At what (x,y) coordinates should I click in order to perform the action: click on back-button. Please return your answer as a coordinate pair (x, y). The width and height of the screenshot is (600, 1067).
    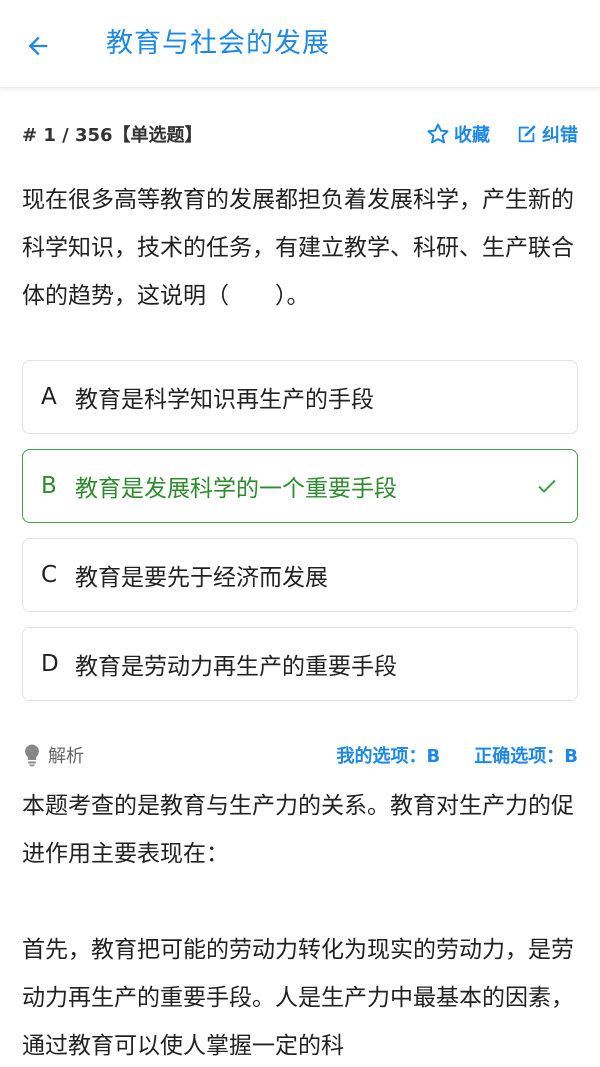
    Looking at the image, I should click on (38, 46).